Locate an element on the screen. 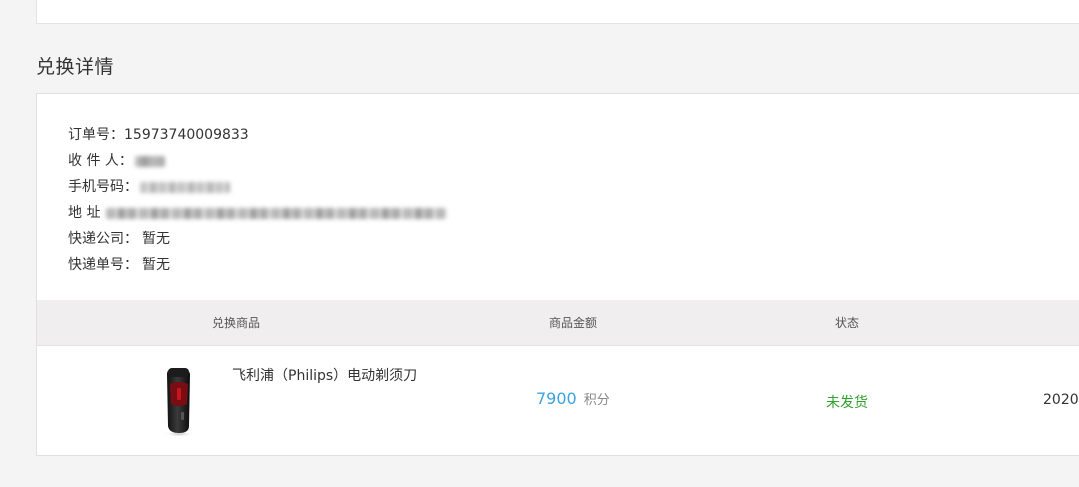 The width and height of the screenshot is (1079, 487). phone-label: 手机号码： is located at coordinates (103, 187).